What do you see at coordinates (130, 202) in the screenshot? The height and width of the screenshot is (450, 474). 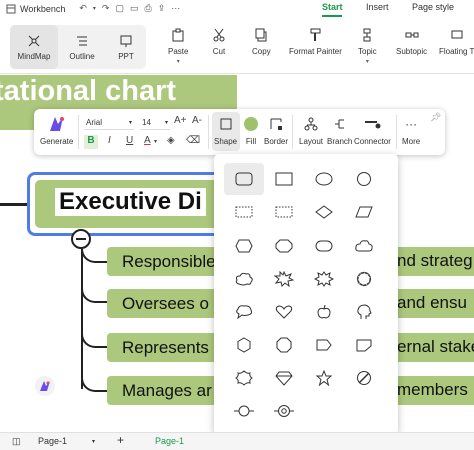 I see `main-topic-text: Executive Di` at bounding box center [130, 202].